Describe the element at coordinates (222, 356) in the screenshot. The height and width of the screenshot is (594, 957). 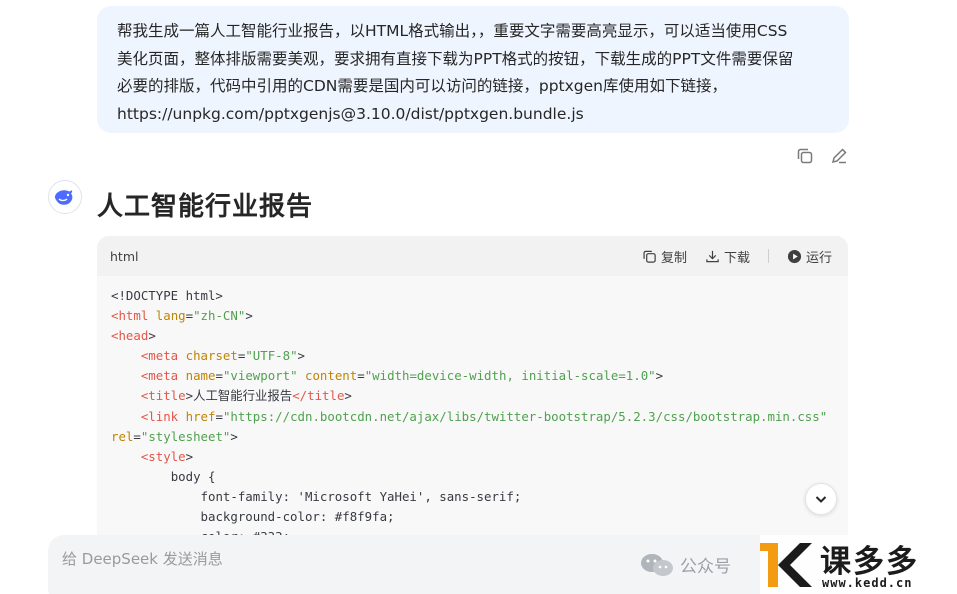
I see `code-line: <meta charset="UTF-8">` at that location.